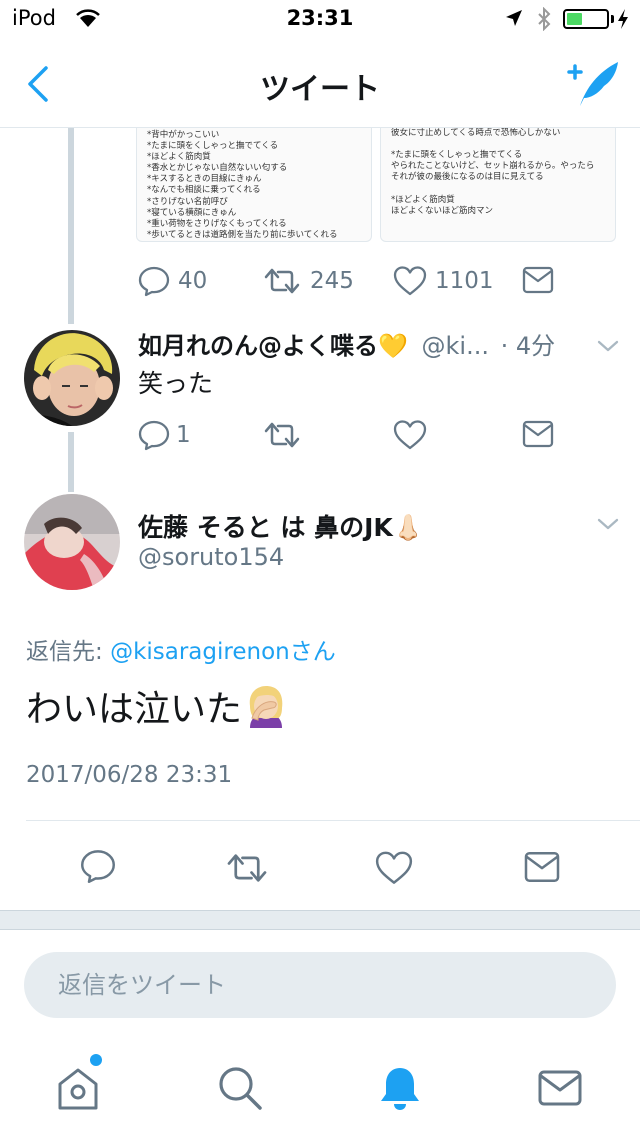 This screenshot has height=1136, width=640. I want to click on reply-to-user-link: @kisaragirenonさん, so click(223, 652).